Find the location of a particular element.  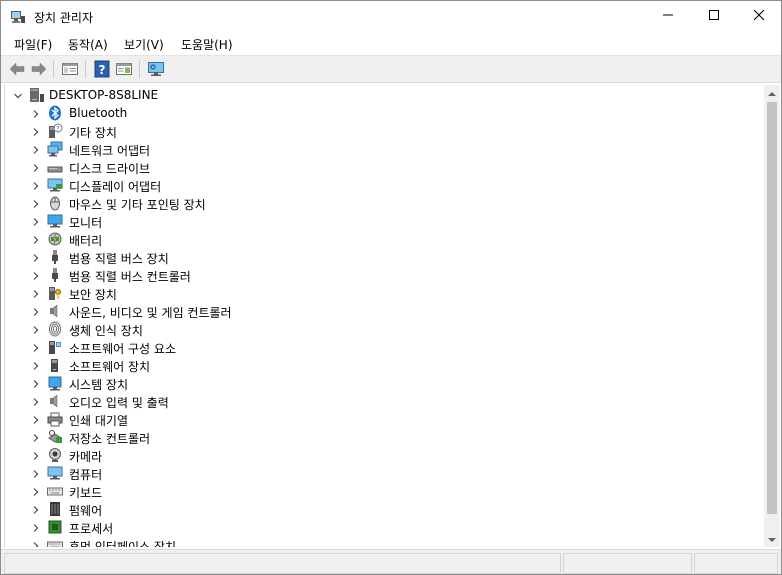

title-bar: 장치 관리자 is located at coordinates (391, 16).